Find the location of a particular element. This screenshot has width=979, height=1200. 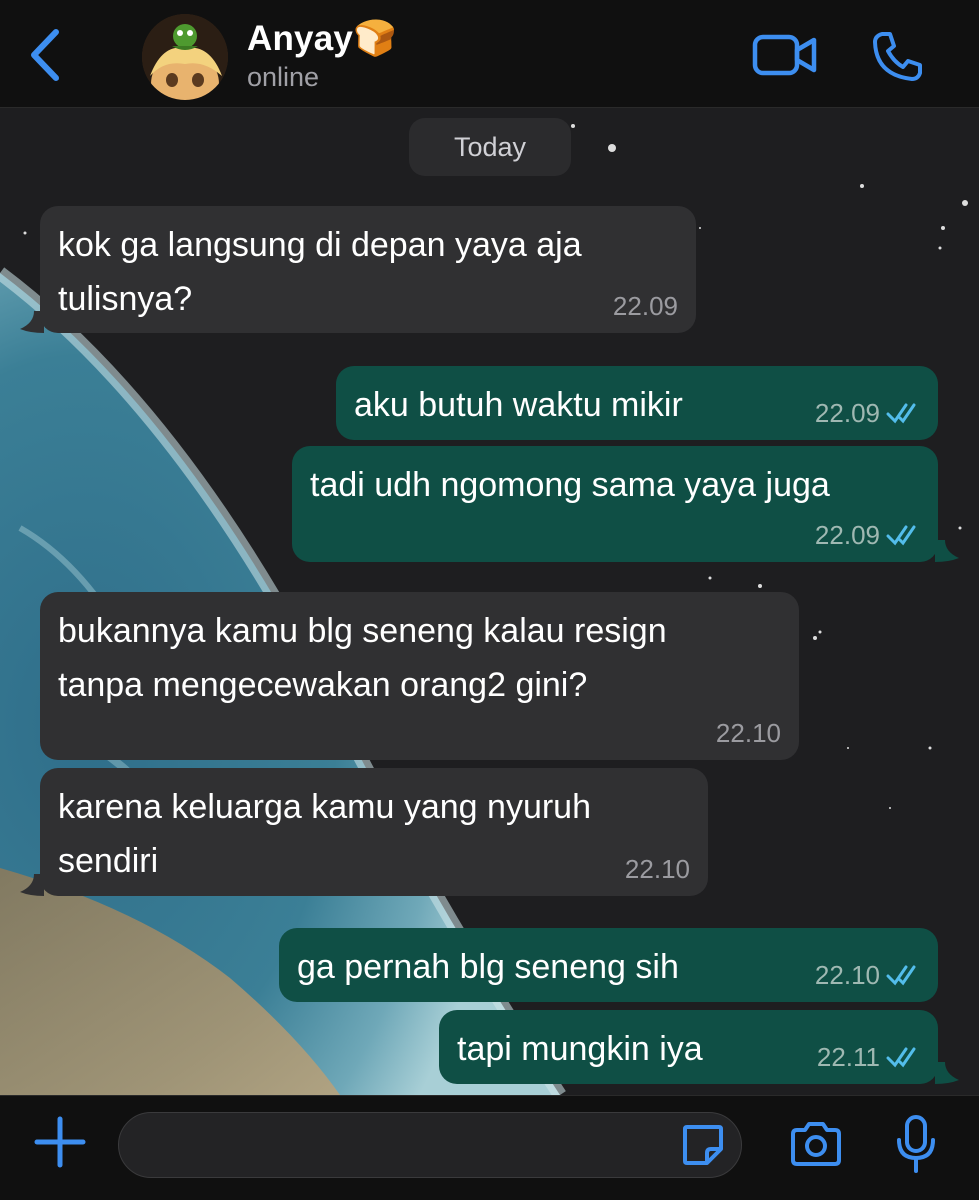

message-meta: 22.11 is located at coordinates (868, 1057).